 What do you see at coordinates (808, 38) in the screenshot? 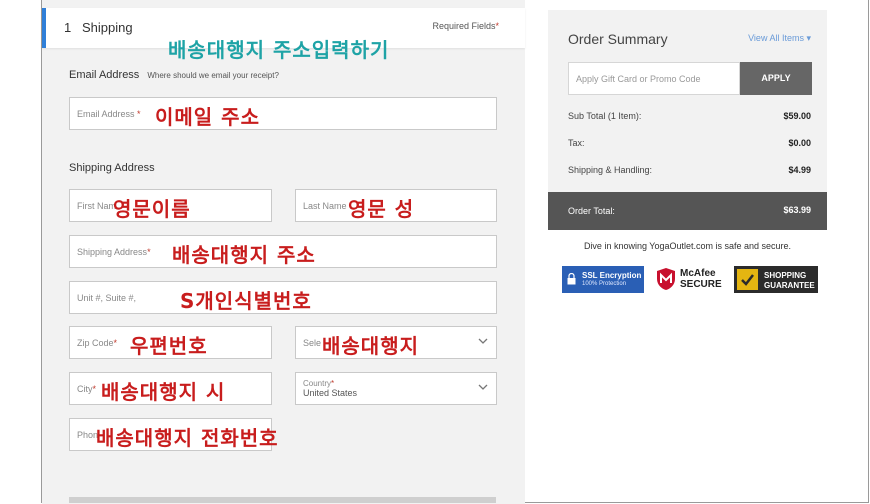
I see `chevron-down-icon: ▾` at bounding box center [808, 38].